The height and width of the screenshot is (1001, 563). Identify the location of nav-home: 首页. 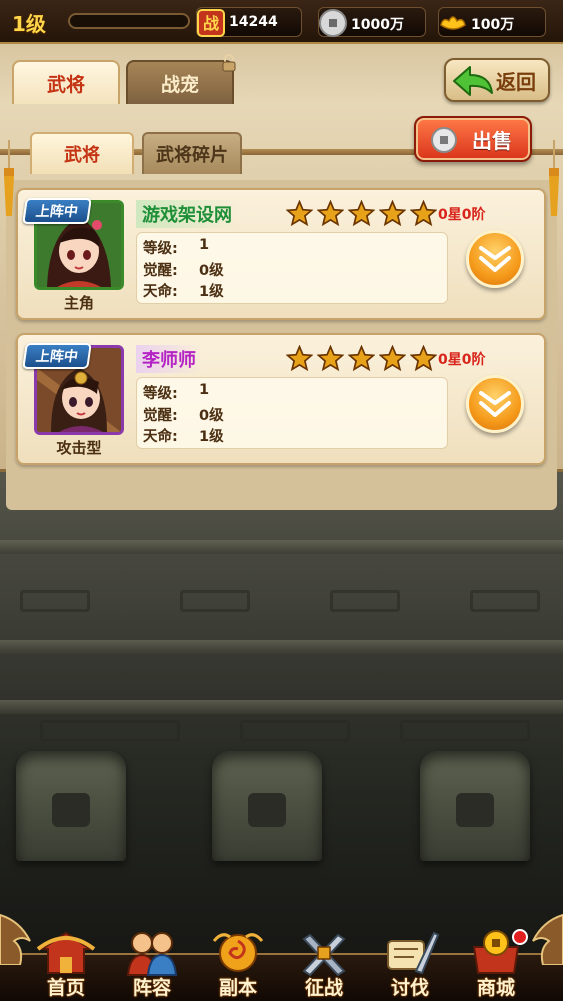
(66, 963).